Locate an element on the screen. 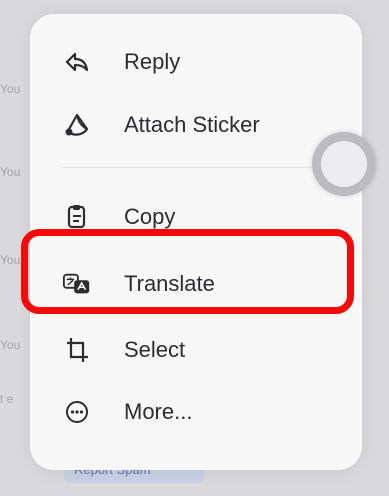 The width and height of the screenshot is (389, 496). menu-item-select: Select is located at coordinates (196, 350).